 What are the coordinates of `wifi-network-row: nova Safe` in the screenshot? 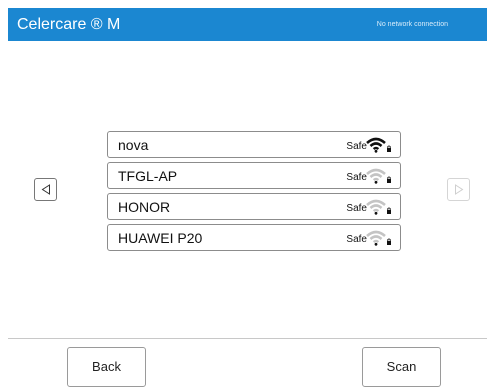 It's located at (254, 144).